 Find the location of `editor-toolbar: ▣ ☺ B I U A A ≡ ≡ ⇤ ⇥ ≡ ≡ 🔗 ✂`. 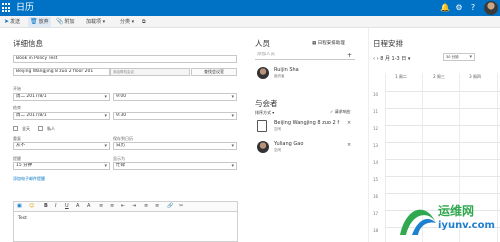

editor-toolbar: ▣ ☺ B I U A A ≡ ≡ ⇤ ⇥ ≡ ≡ 🔗 ✂ is located at coordinates (125, 206).